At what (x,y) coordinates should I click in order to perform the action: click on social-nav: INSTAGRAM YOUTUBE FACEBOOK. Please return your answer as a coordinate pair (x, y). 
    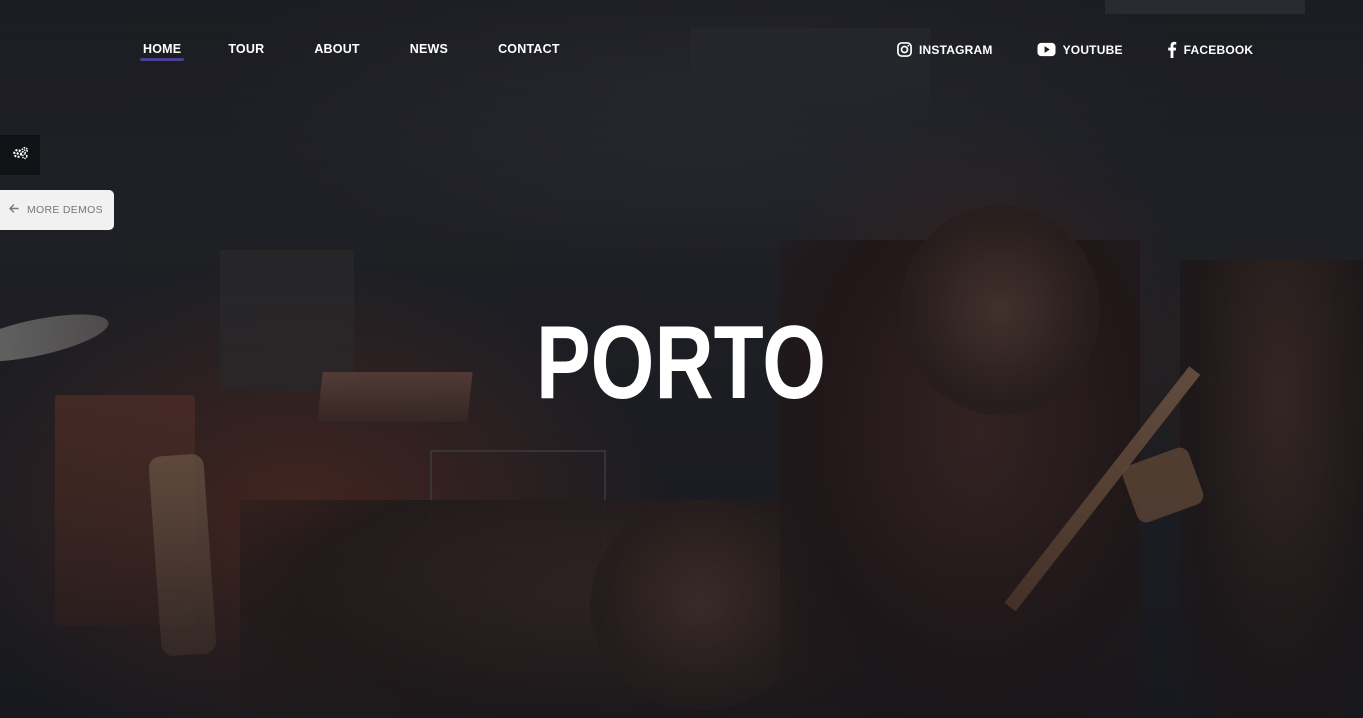
    Looking at the image, I should click on (1075, 49).